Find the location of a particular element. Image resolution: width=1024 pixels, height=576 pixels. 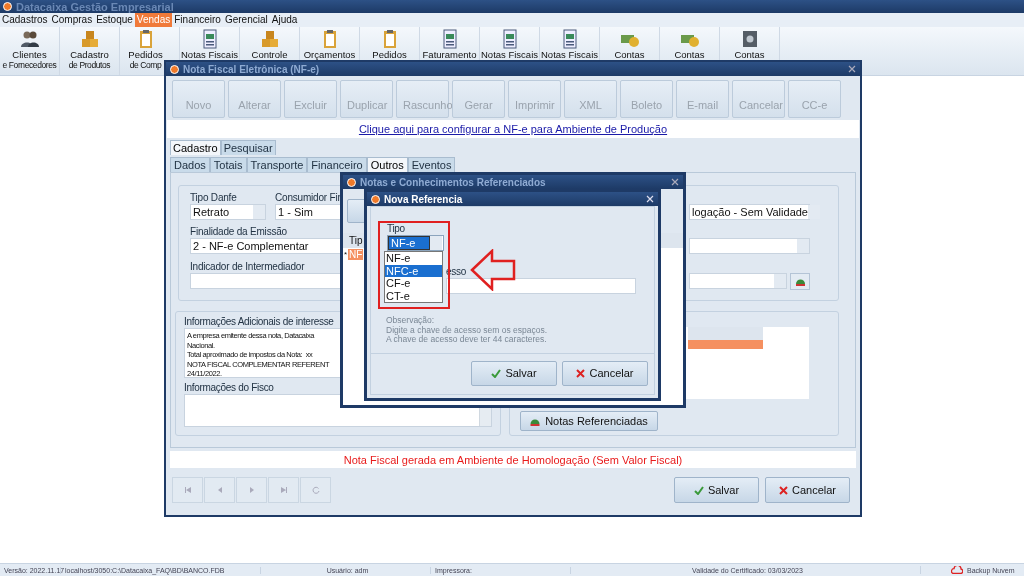

field-label: Informações Adicionais de interesse is located at coordinates (259, 322).